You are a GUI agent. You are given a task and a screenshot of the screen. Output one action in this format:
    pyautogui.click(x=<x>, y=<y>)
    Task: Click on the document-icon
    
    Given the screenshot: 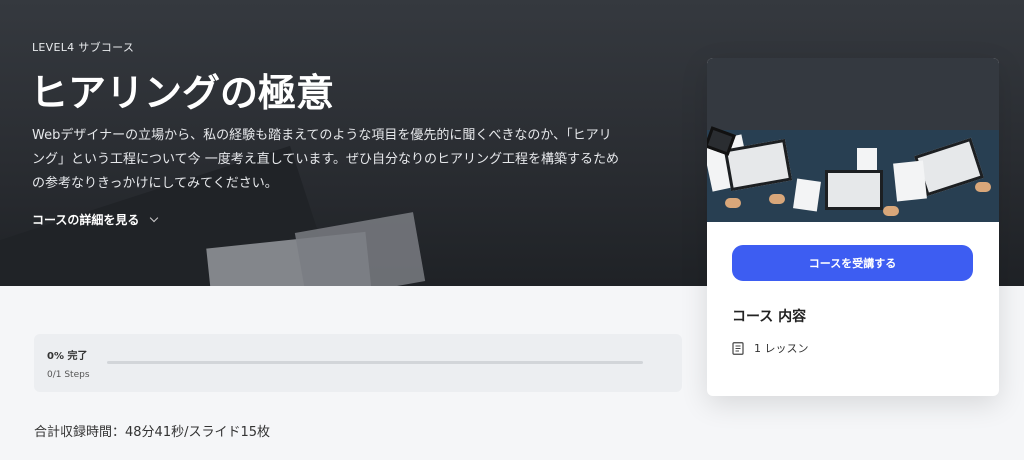 What is the action you would take?
    pyautogui.click(x=738, y=348)
    